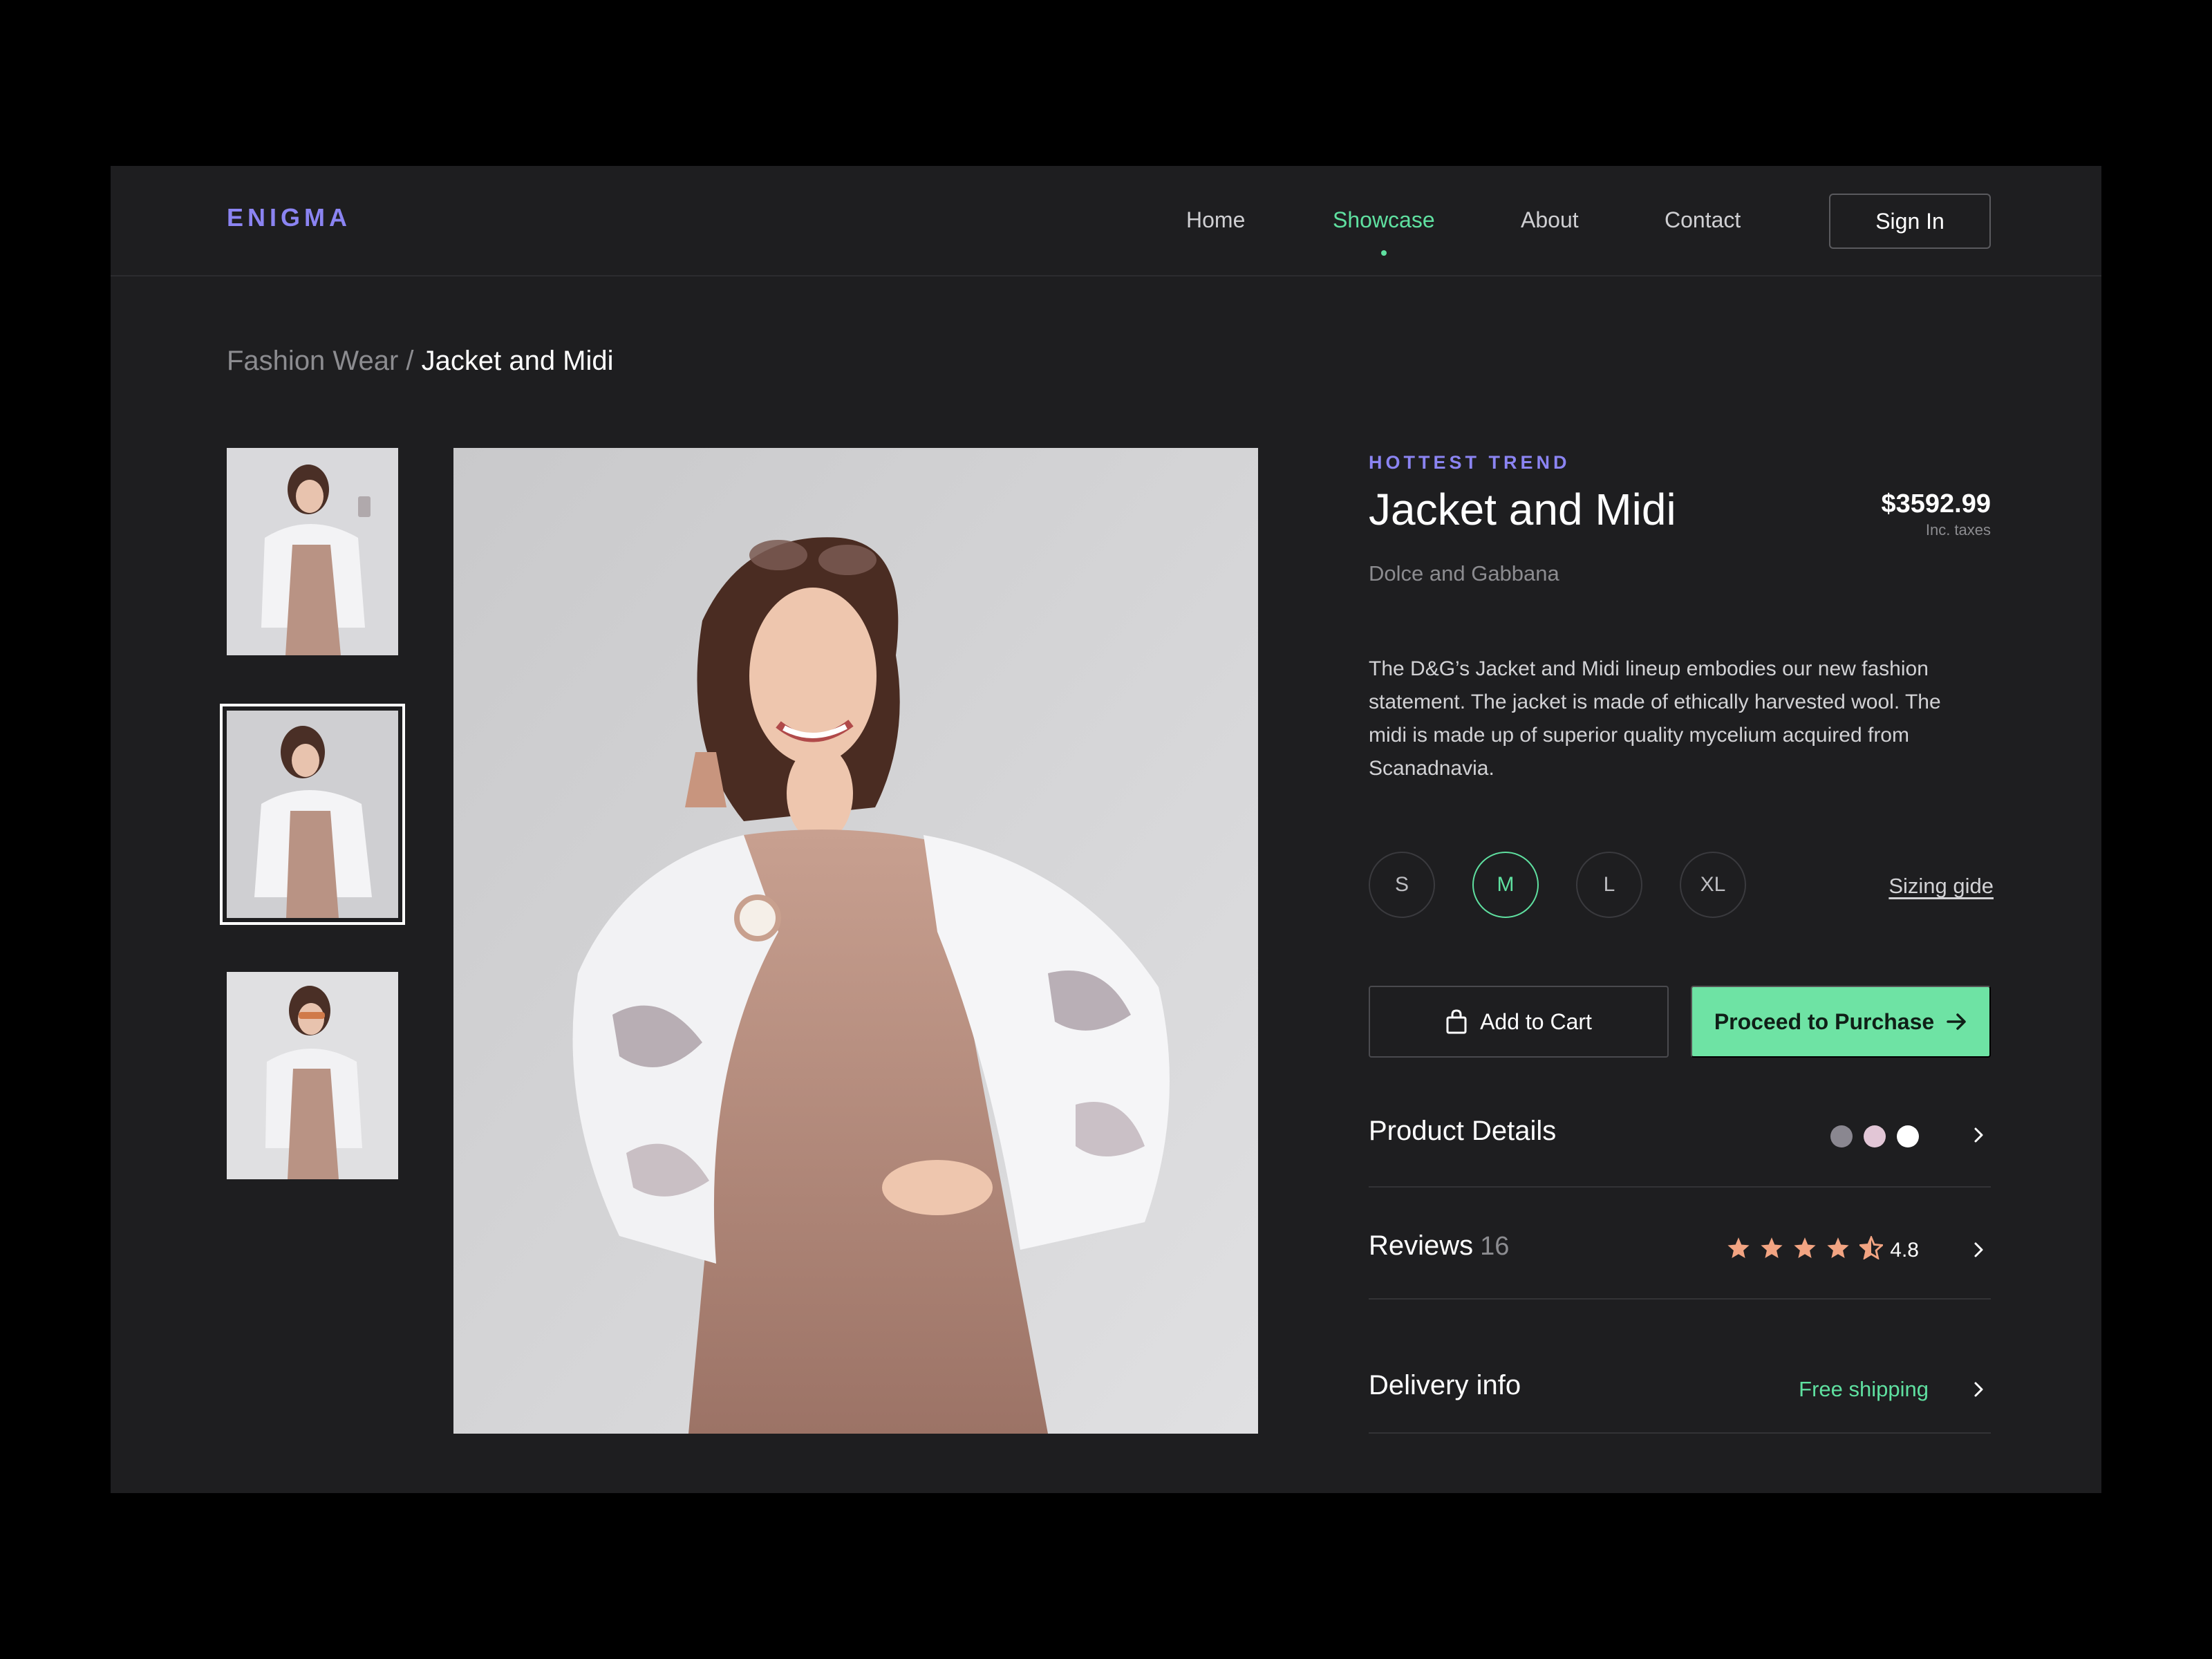 The image size is (2212, 1659). What do you see at coordinates (1550, 220) in the screenshot?
I see `nav-item-about: About` at bounding box center [1550, 220].